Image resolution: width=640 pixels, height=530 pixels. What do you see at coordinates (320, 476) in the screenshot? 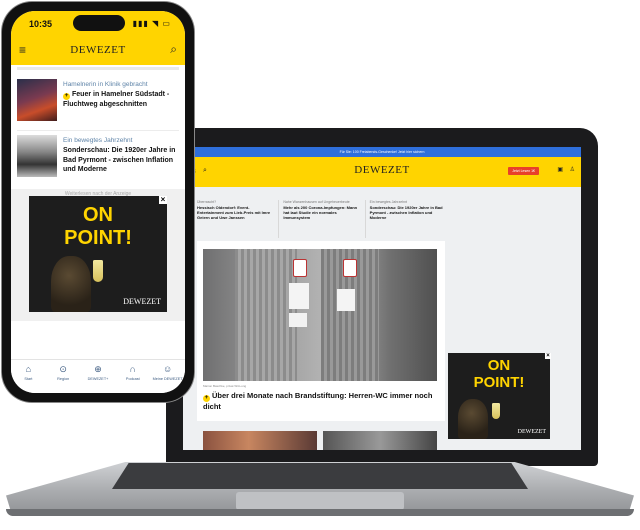
I see `keyboard` at bounding box center [320, 476].